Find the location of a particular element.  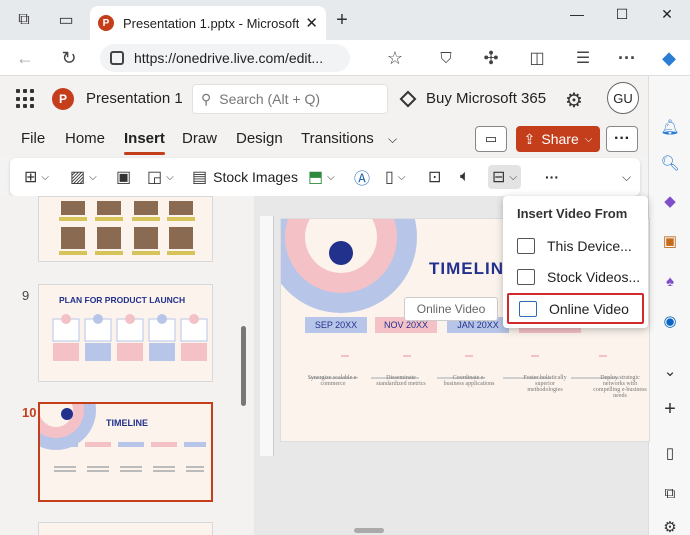

more-tabs-chevron-icon: ⌵ is located at coordinates (392, 139).